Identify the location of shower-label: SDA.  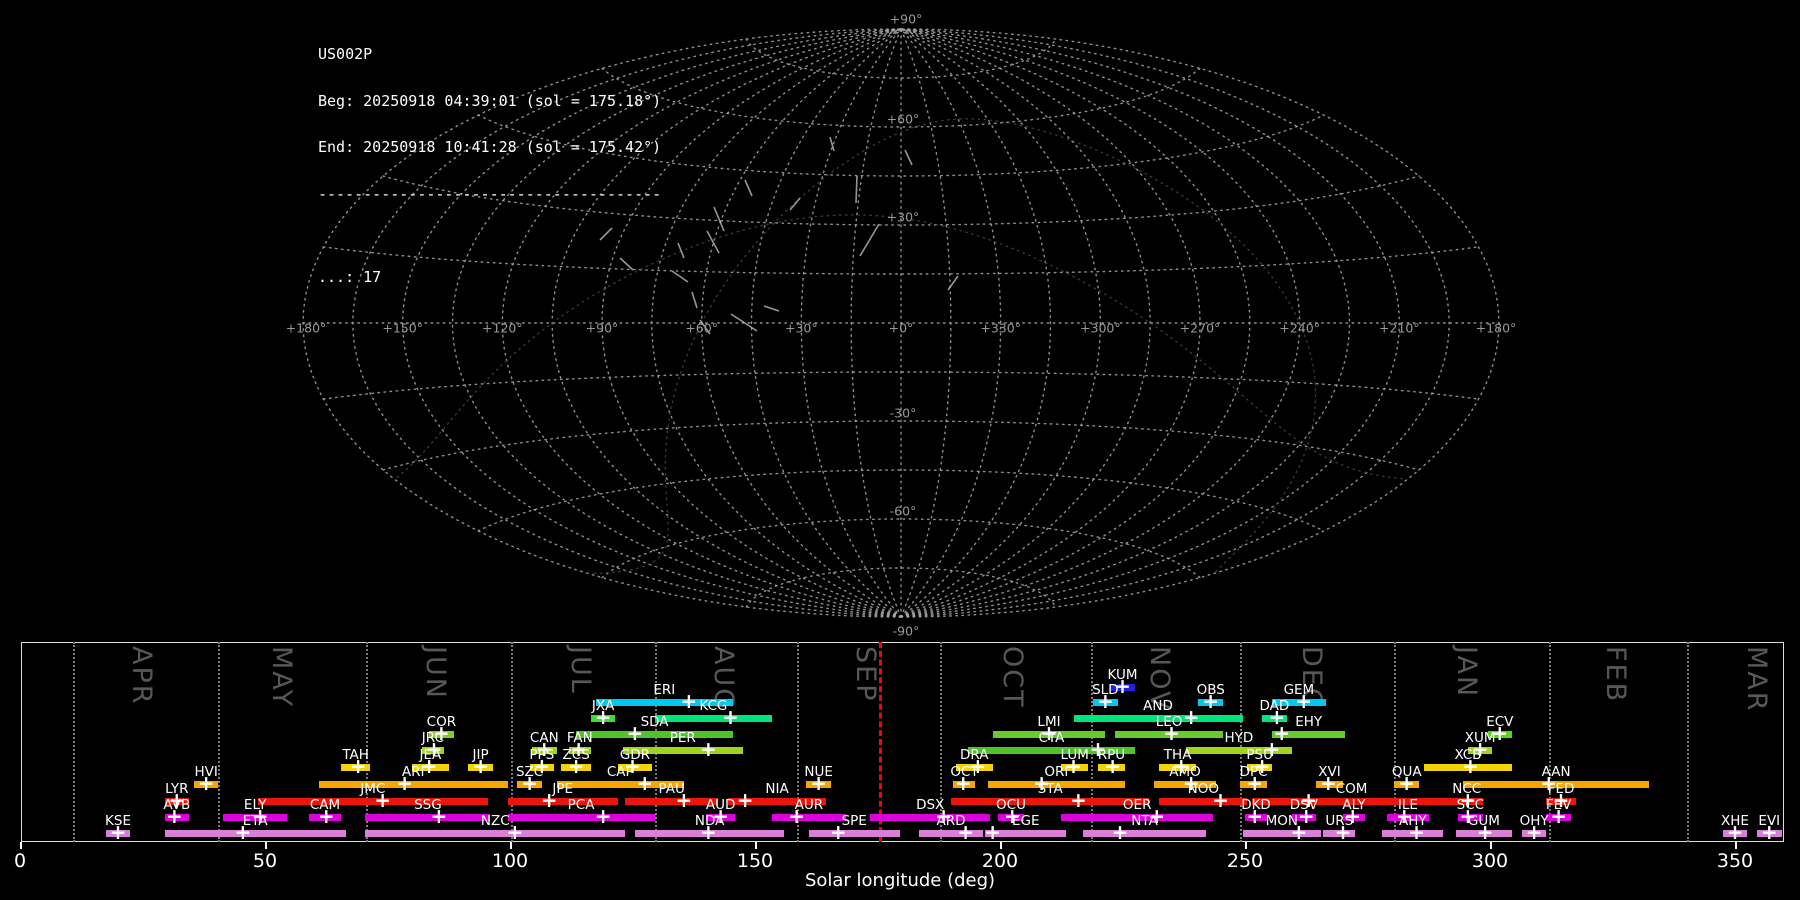
(654, 722).